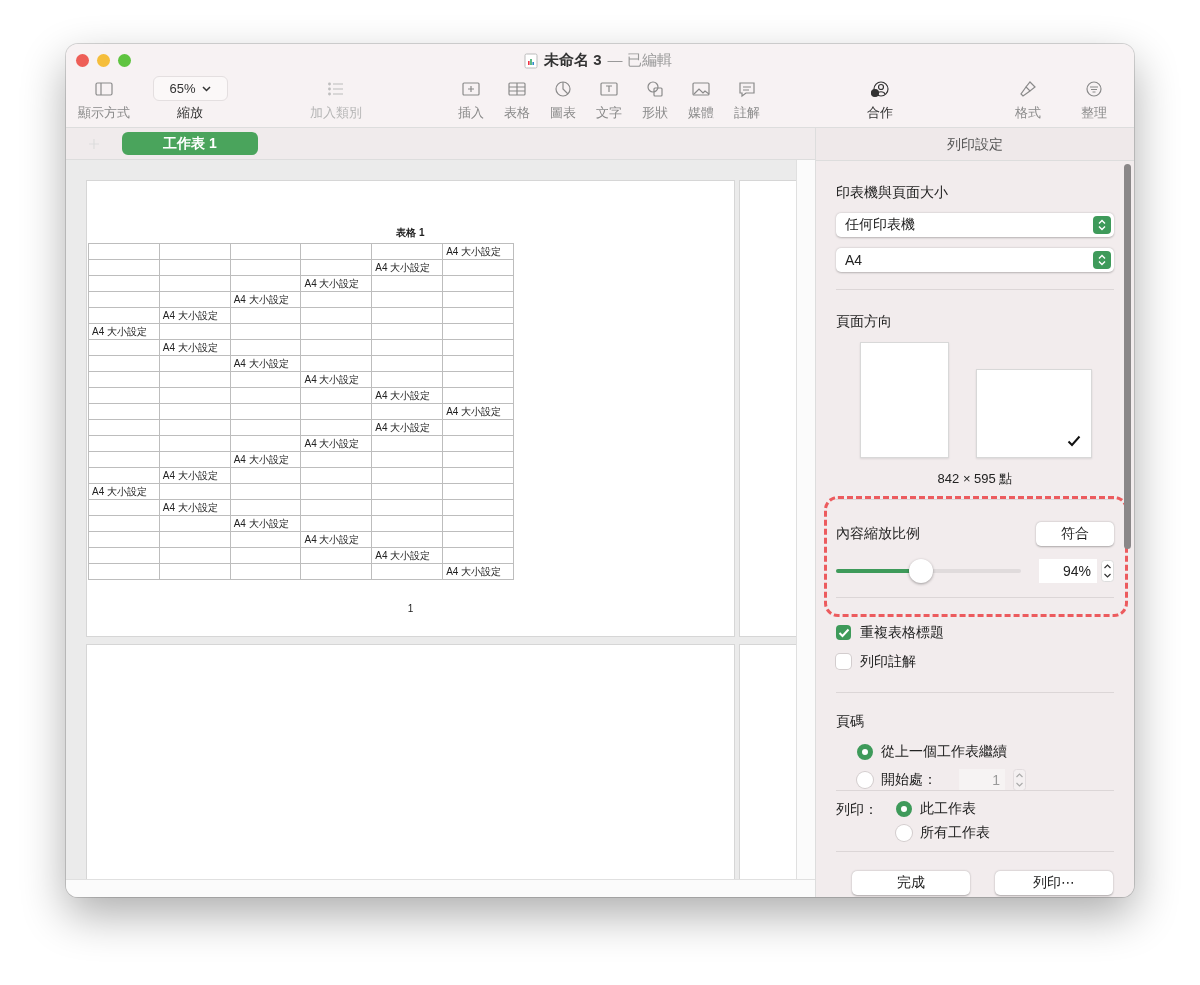 This screenshot has height=985, width=1200. What do you see at coordinates (1028, 89) in the screenshot?
I see `paintbrush-icon` at bounding box center [1028, 89].